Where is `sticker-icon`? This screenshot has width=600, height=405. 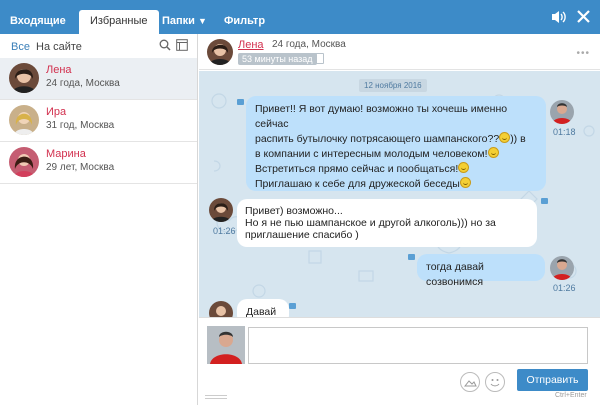 sticker-icon is located at coordinates (470, 382).